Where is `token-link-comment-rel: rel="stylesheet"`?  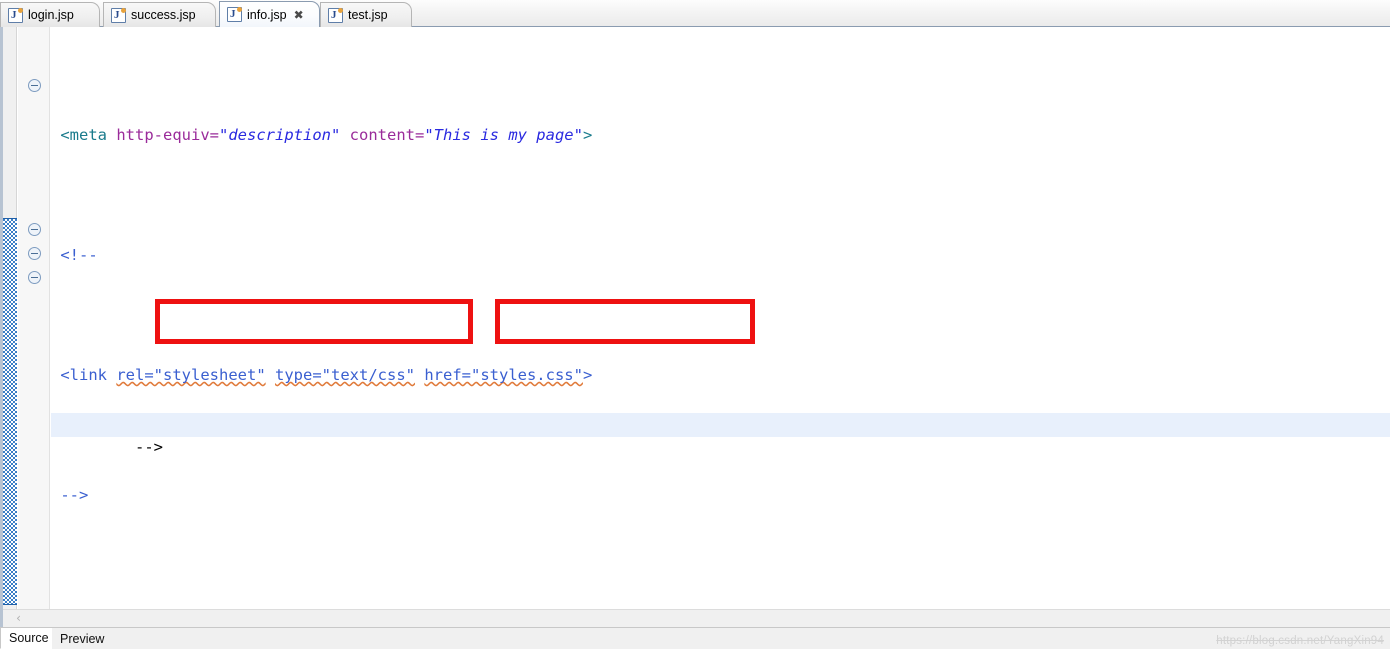
token-link-comment-rel: rel="stylesheet" is located at coordinates (191, 375).